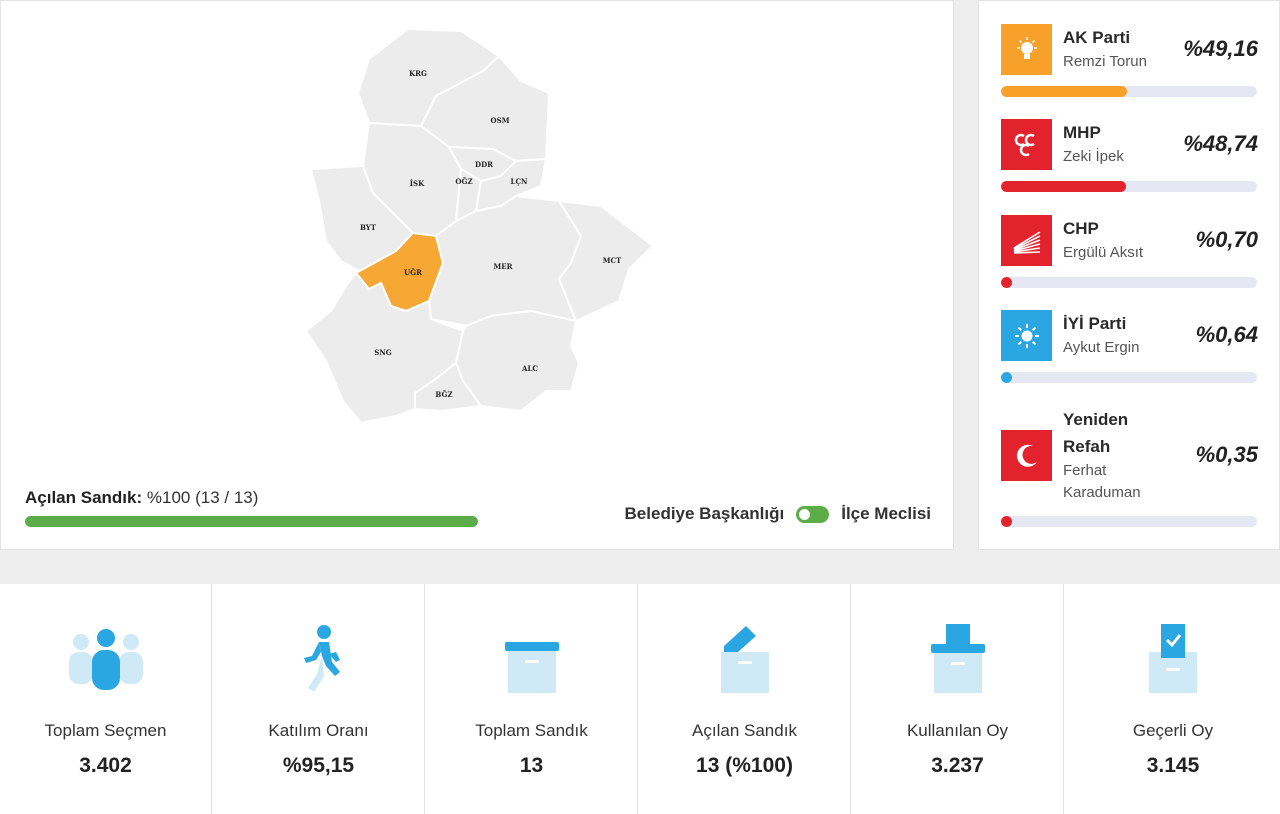  What do you see at coordinates (418, 73) in the screenshot?
I see `district-label: KRG` at bounding box center [418, 73].